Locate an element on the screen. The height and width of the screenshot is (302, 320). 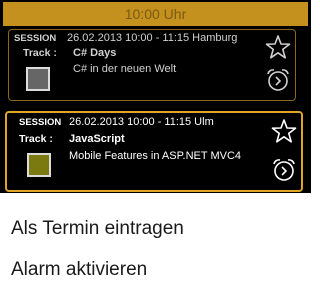
session-datetime-location: 26.02.2013 10:00 - 11:15 Hamburg is located at coordinates (152, 38).